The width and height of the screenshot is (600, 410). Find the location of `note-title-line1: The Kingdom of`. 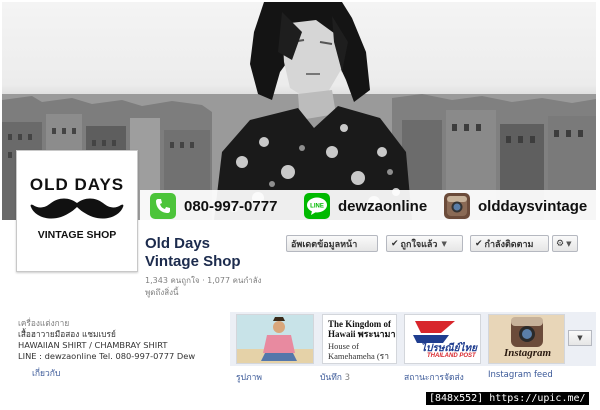

note-title-line1: The Kingdom of is located at coordinates (360, 324).